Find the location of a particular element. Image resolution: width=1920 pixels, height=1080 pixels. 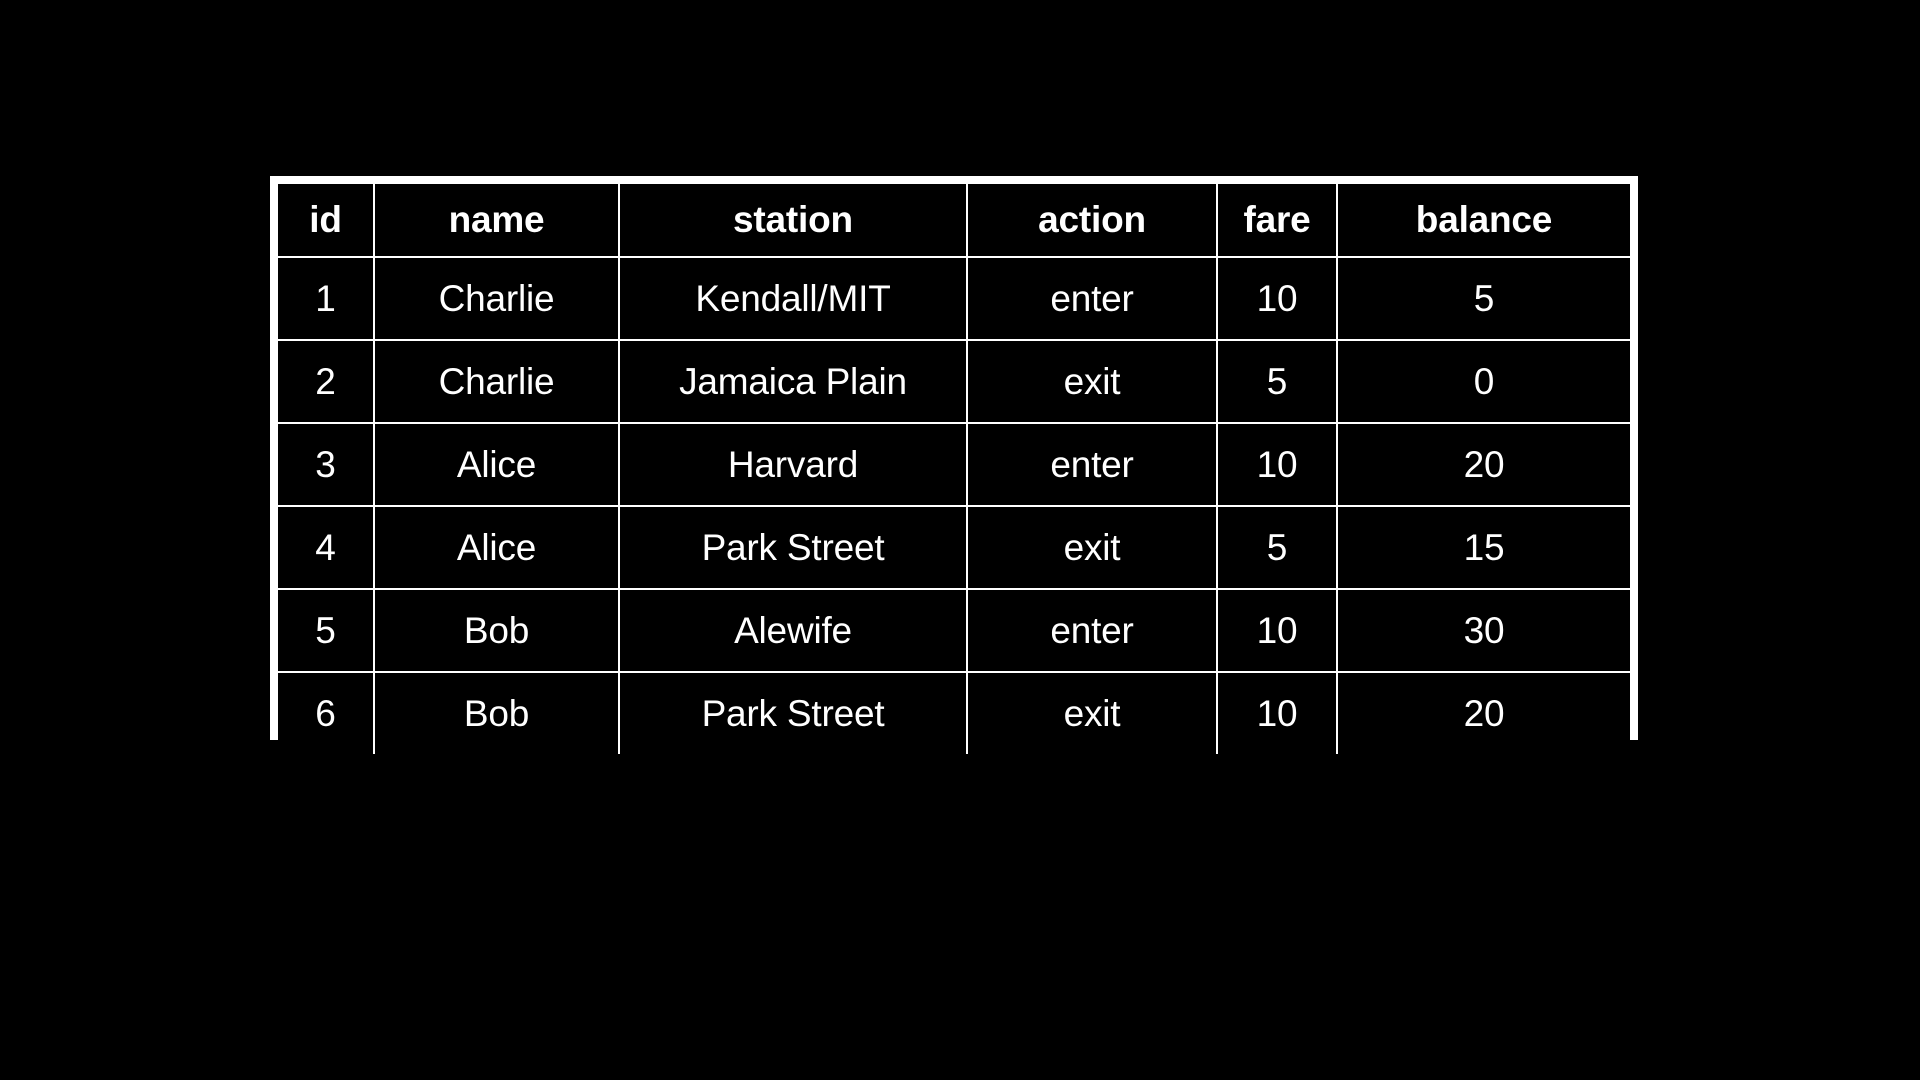

cell-id: 1 is located at coordinates (326, 298).